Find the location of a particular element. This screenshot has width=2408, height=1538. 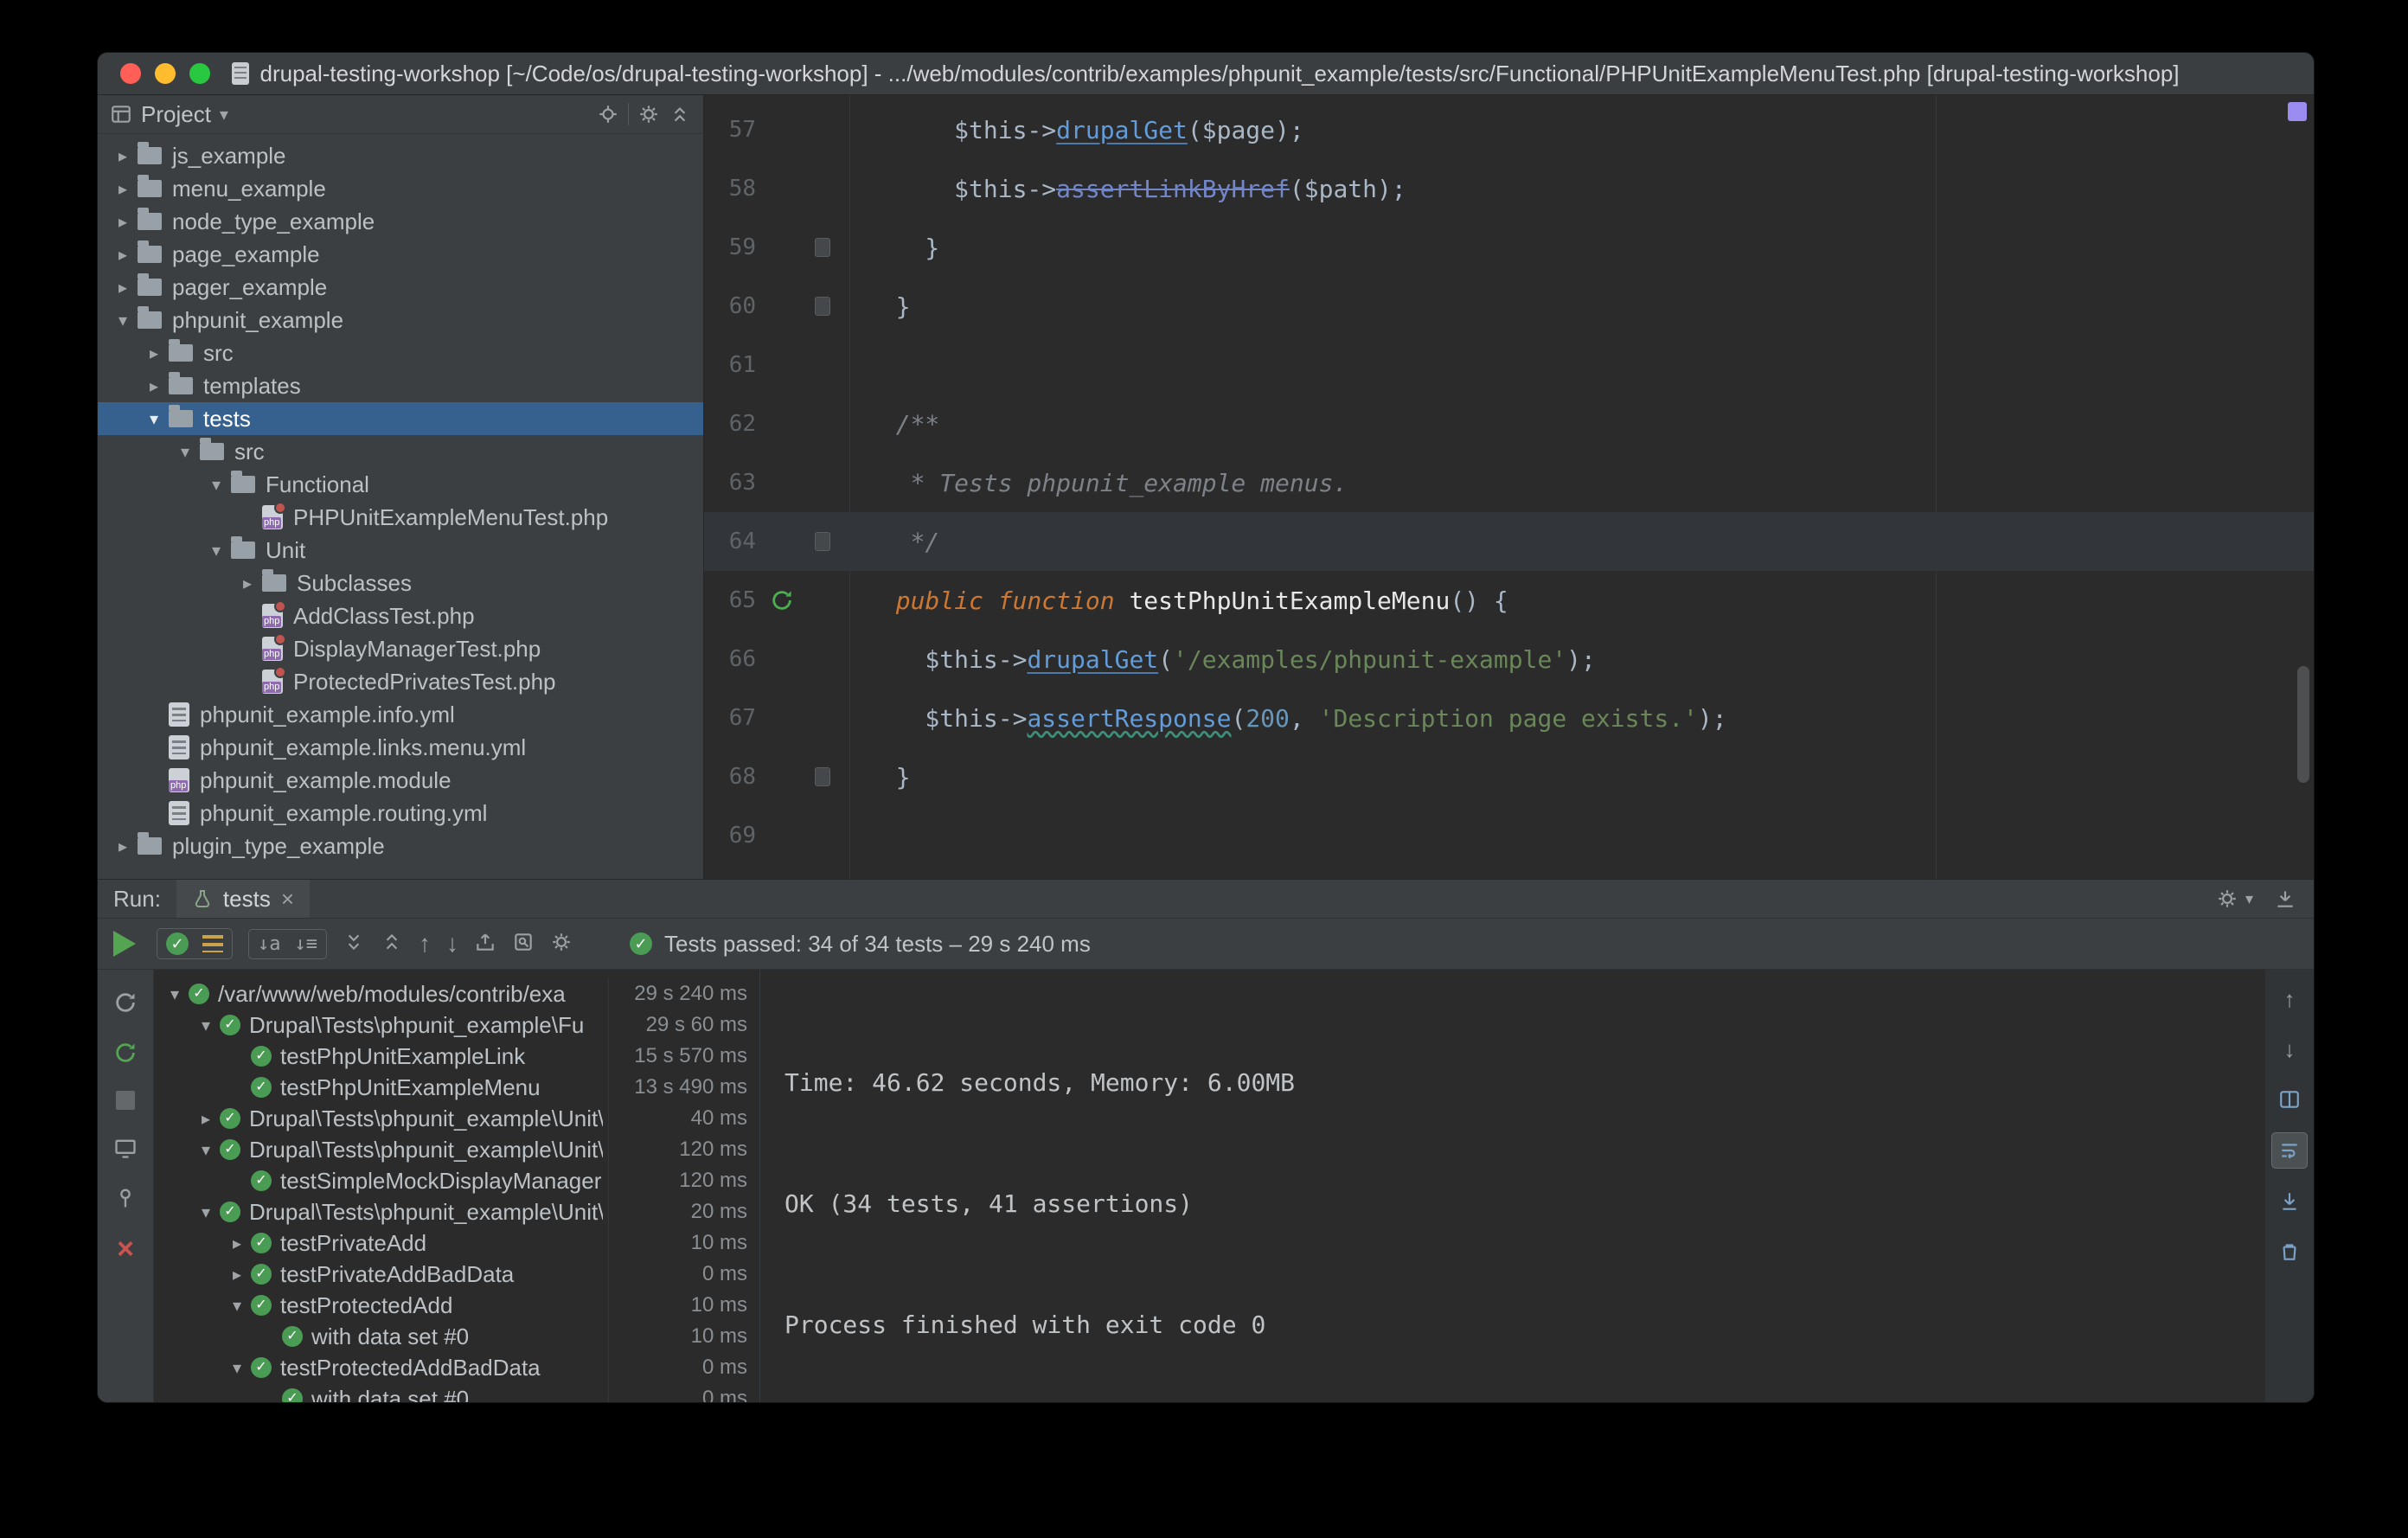

clear-console-icon is located at coordinates (2289, 1252).